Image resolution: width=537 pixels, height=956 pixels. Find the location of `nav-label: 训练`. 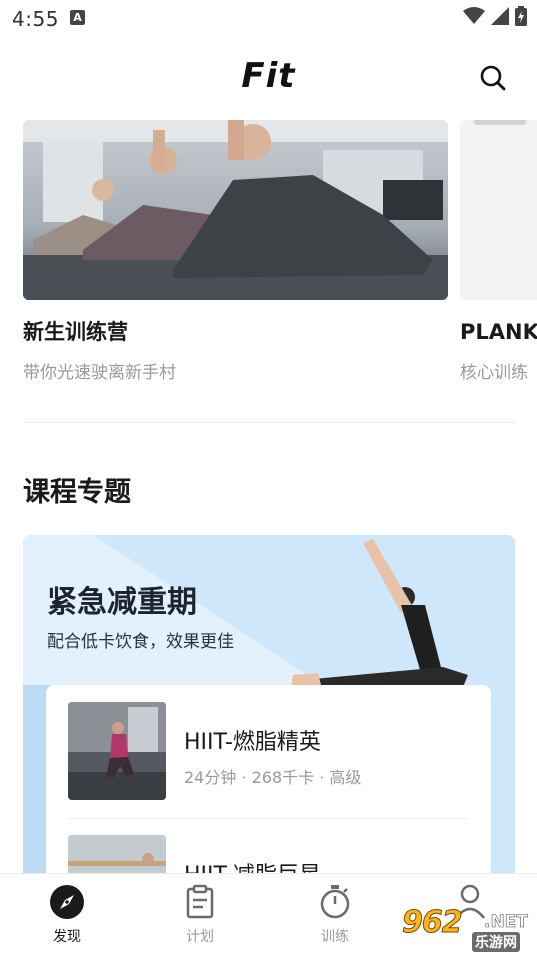

nav-label: 训练 is located at coordinates (335, 937).